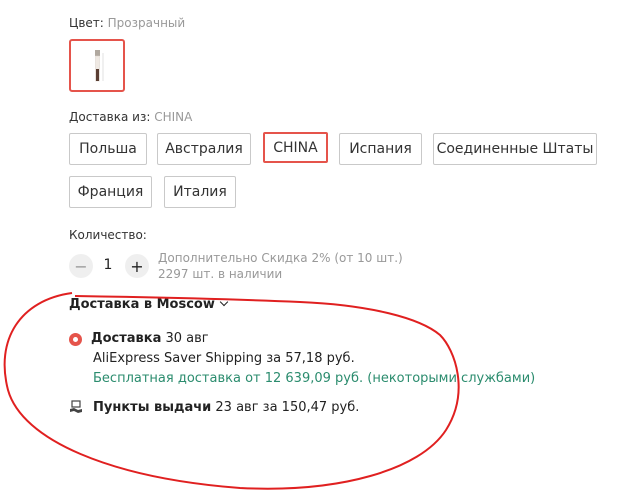  I want to click on quantity-decrease-button: −, so click(81, 266).